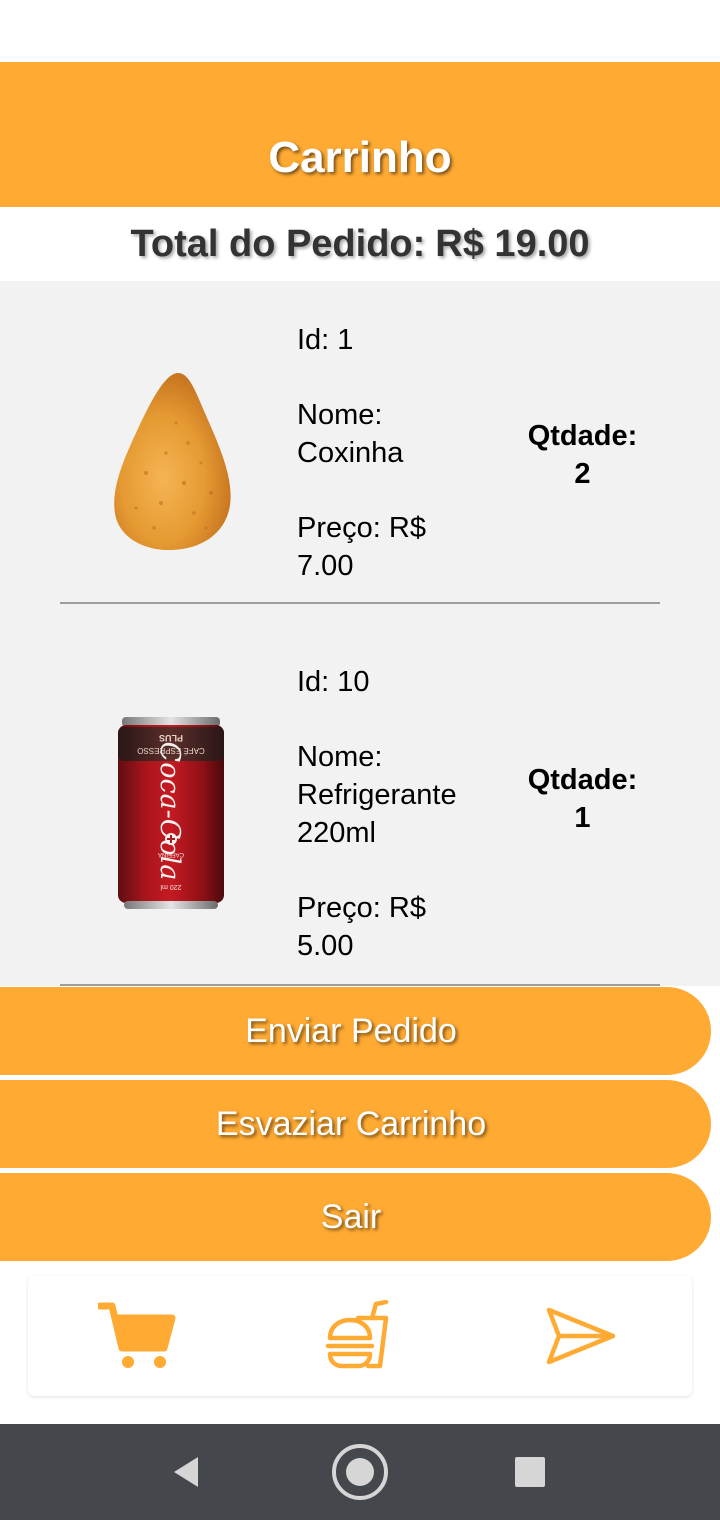 The image size is (720, 1520). I want to click on nav-send-button, so click(581, 1336).